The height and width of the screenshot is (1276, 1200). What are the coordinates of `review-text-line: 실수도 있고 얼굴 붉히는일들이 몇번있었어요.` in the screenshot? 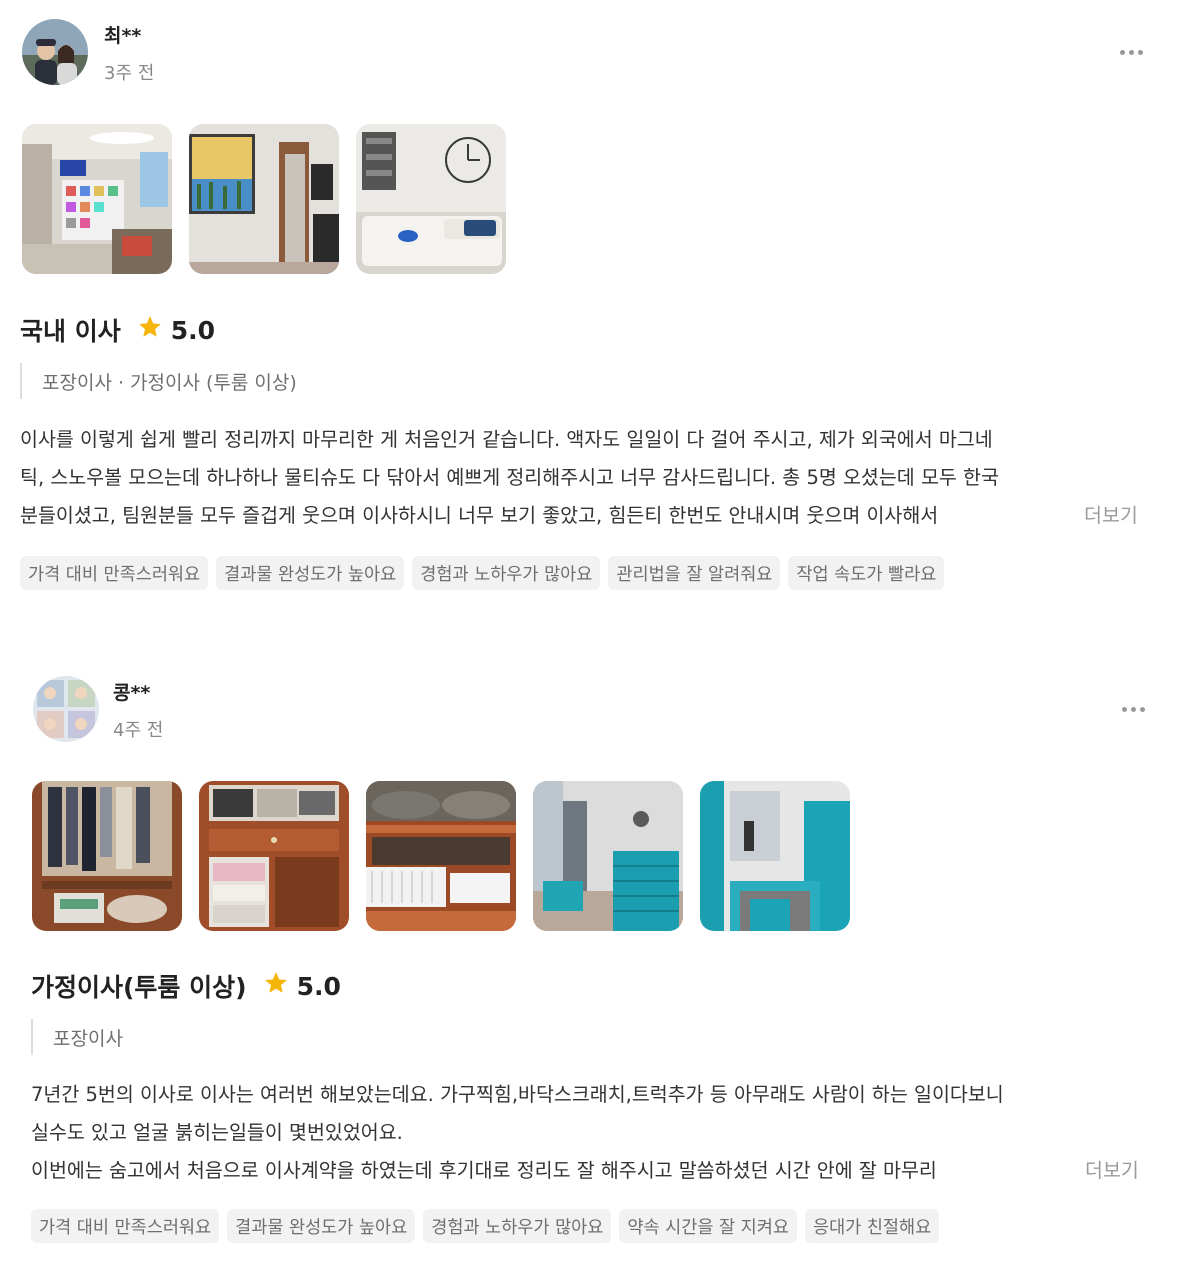 It's located at (217, 1132).